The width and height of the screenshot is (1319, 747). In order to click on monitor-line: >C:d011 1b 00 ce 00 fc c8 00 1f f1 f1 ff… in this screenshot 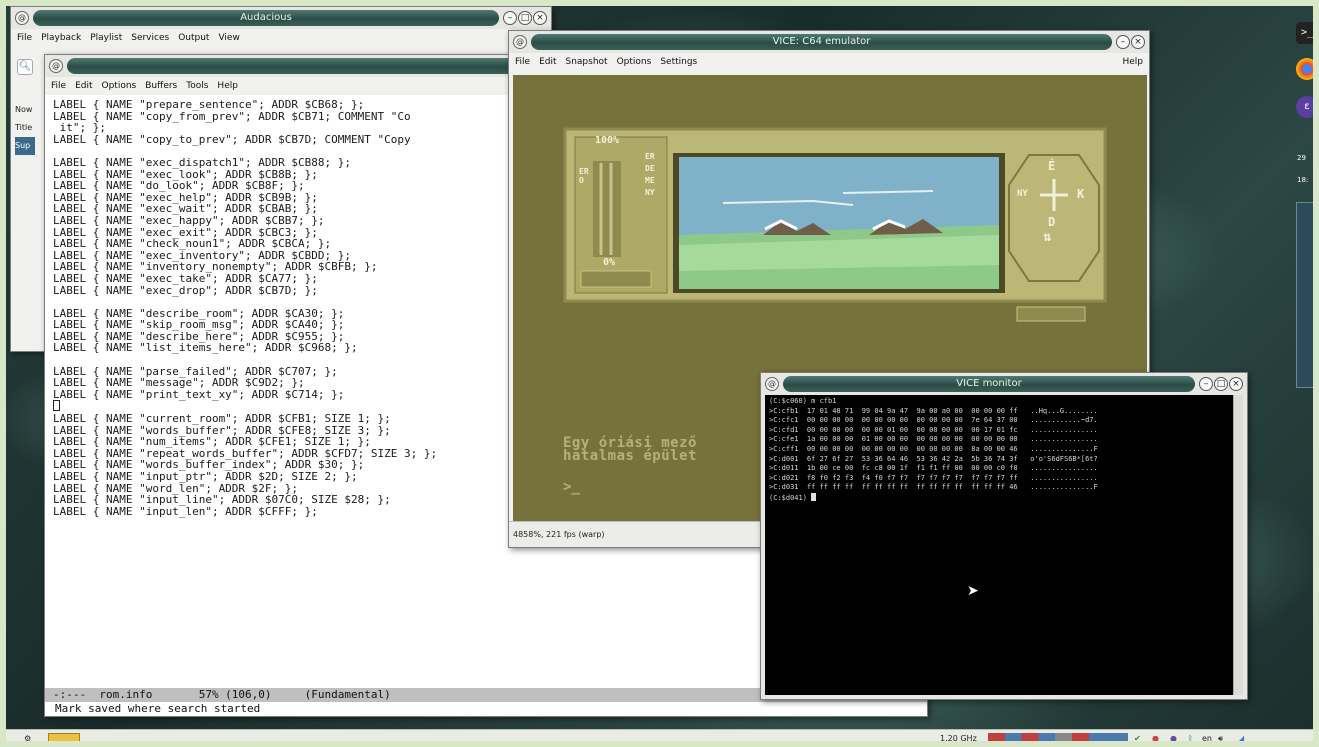, I will do `click(933, 468)`.